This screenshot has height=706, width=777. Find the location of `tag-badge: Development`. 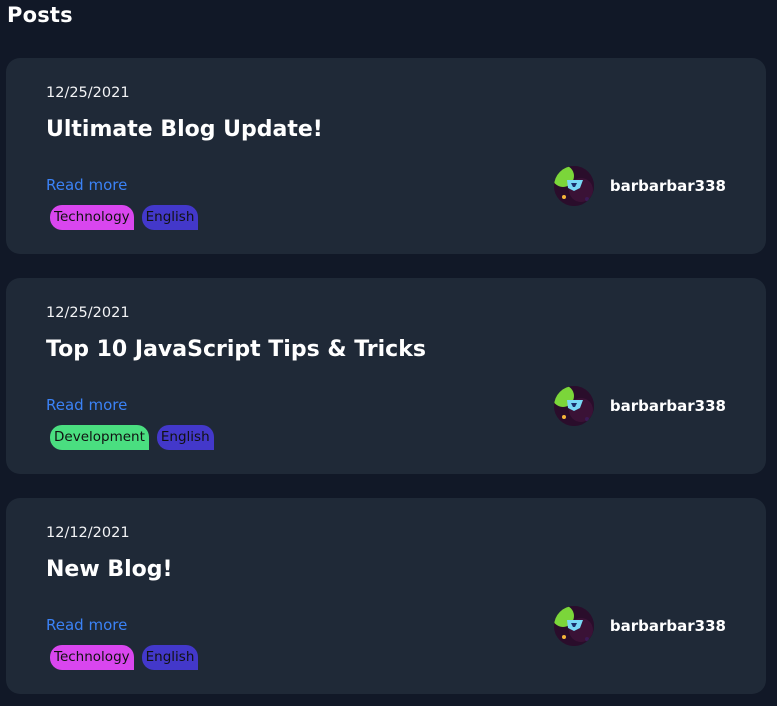

tag-badge: Development is located at coordinates (99, 437).